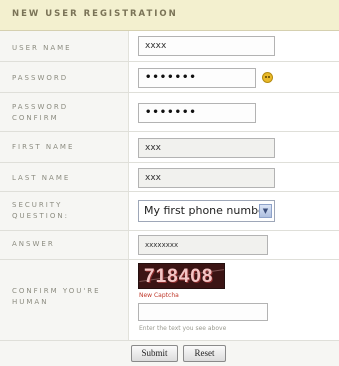  What do you see at coordinates (42, 48) in the screenshot?
I see `username-label: USER NAME` at bounding box center [42, 48].